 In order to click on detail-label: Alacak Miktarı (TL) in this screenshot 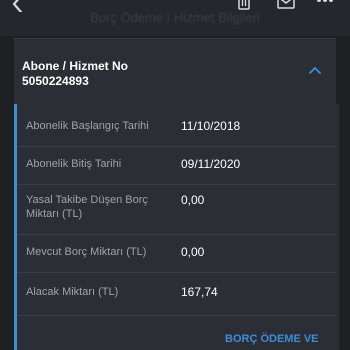, I will do `click(72, 292)`.